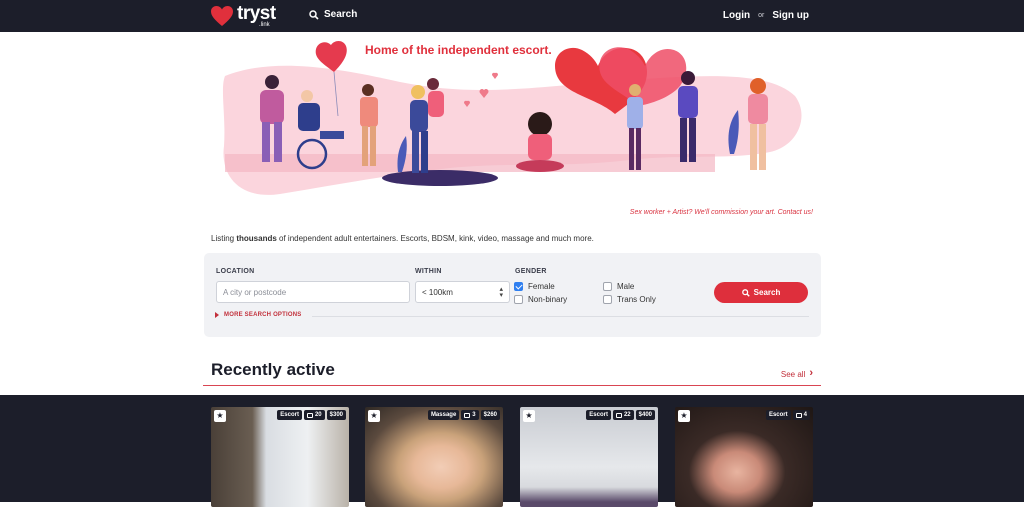  I want to click on photo-count: 22, so click(627, 415).